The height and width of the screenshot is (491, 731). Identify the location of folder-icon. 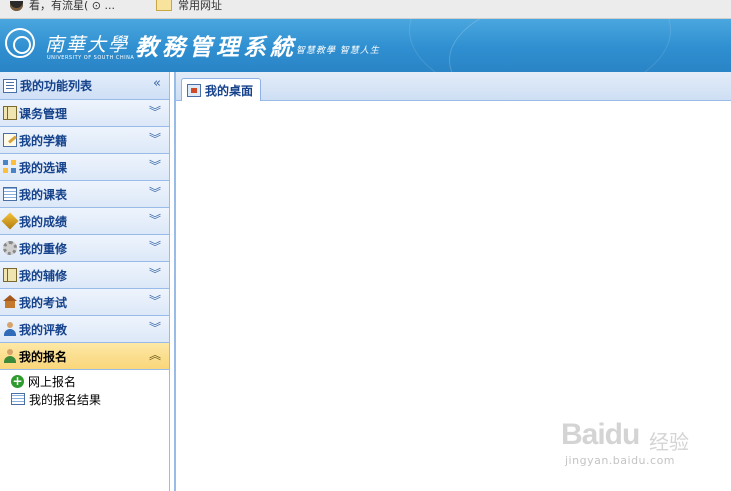
(164, 5).